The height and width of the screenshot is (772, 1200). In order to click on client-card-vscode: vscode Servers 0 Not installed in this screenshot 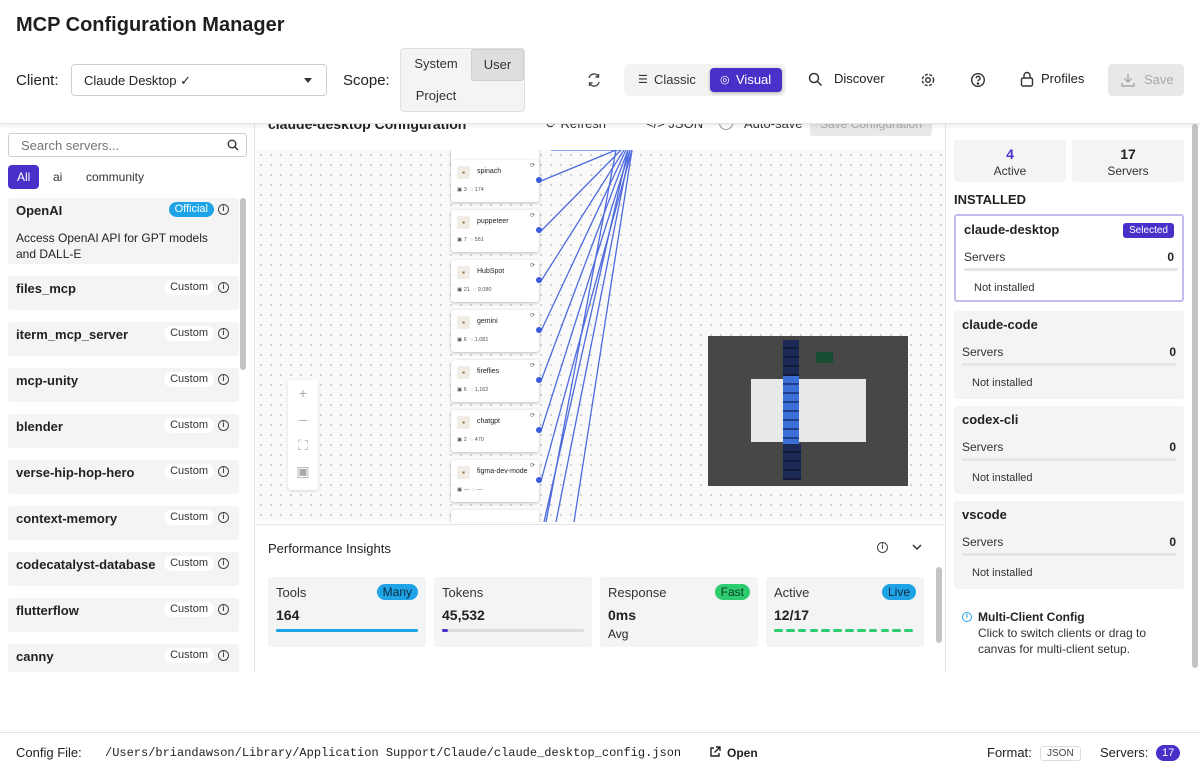, I will do `click(1069, 545)`.